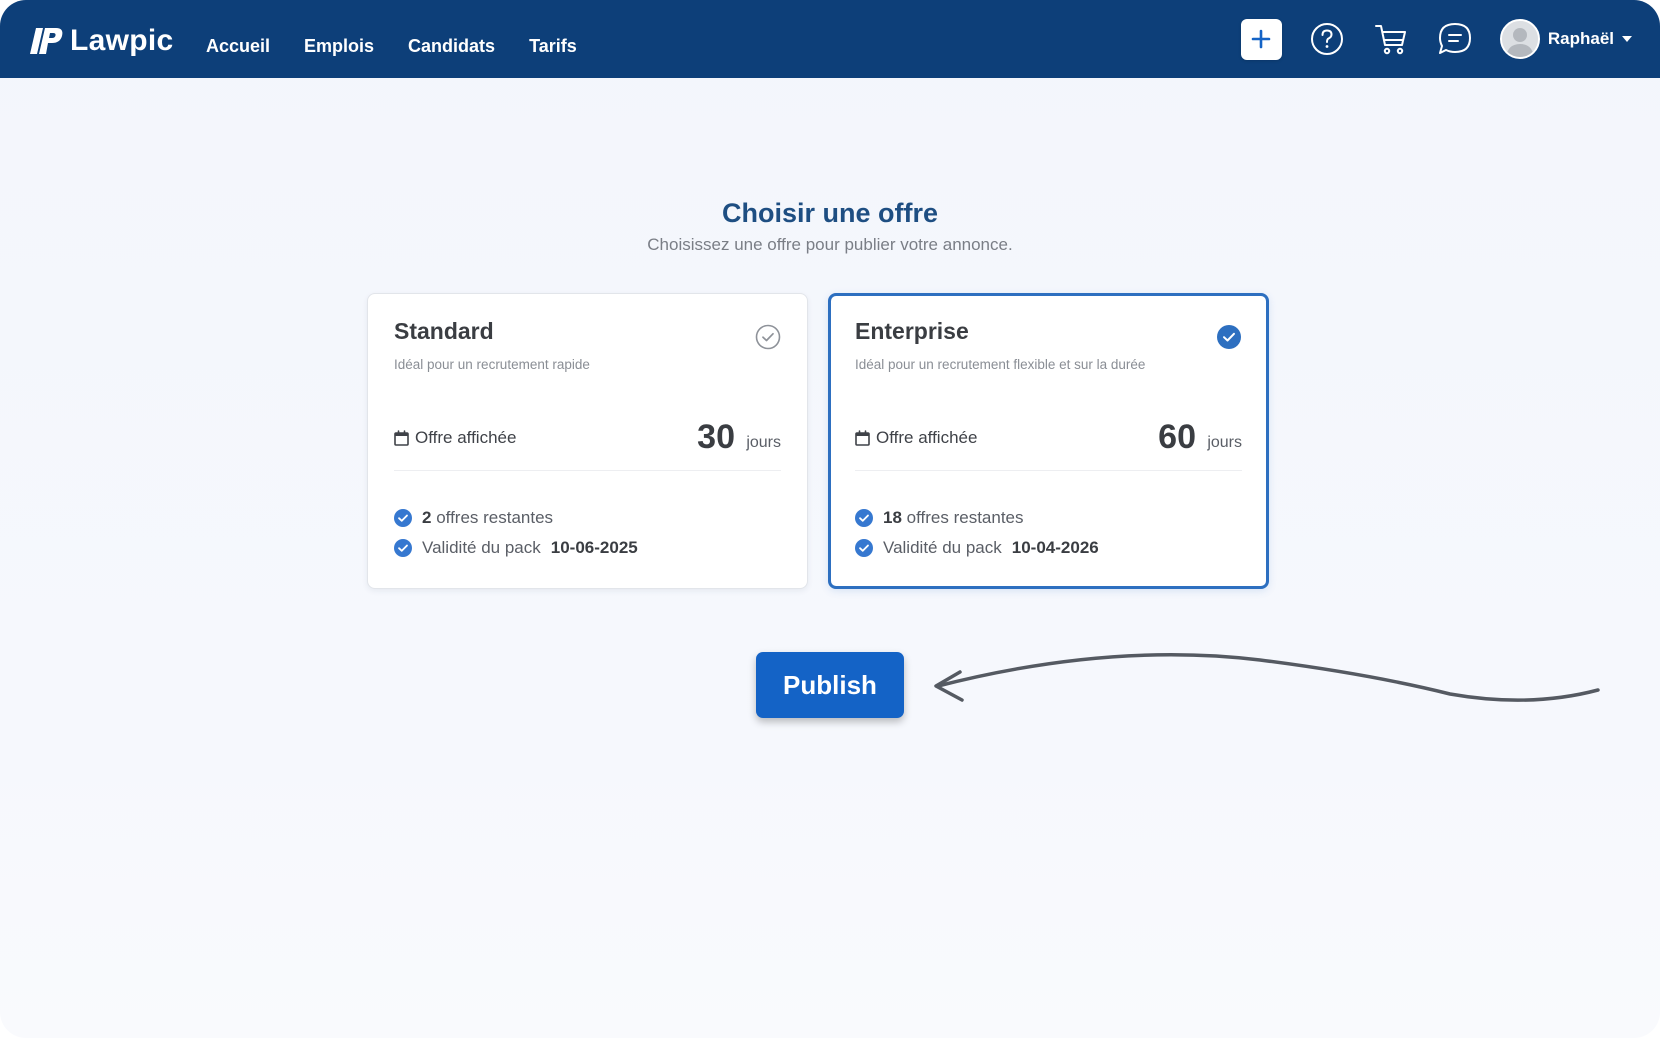 The height and width of the screenshot is (1038, 1660). I want to click on help-button, so click(1327, 39).